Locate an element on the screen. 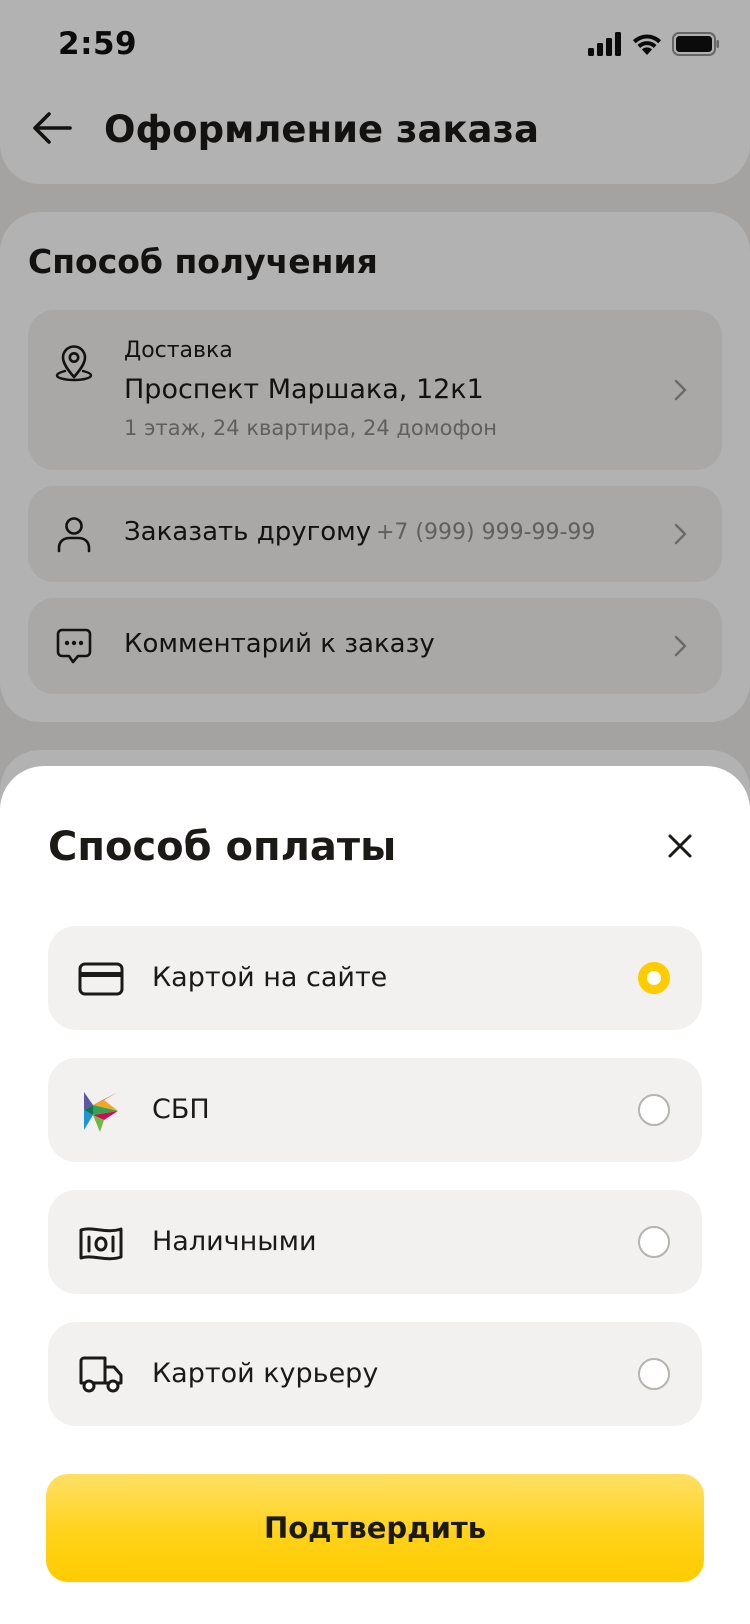  payment-option-label: Картой на сайте is located at coordinates (270, 977).